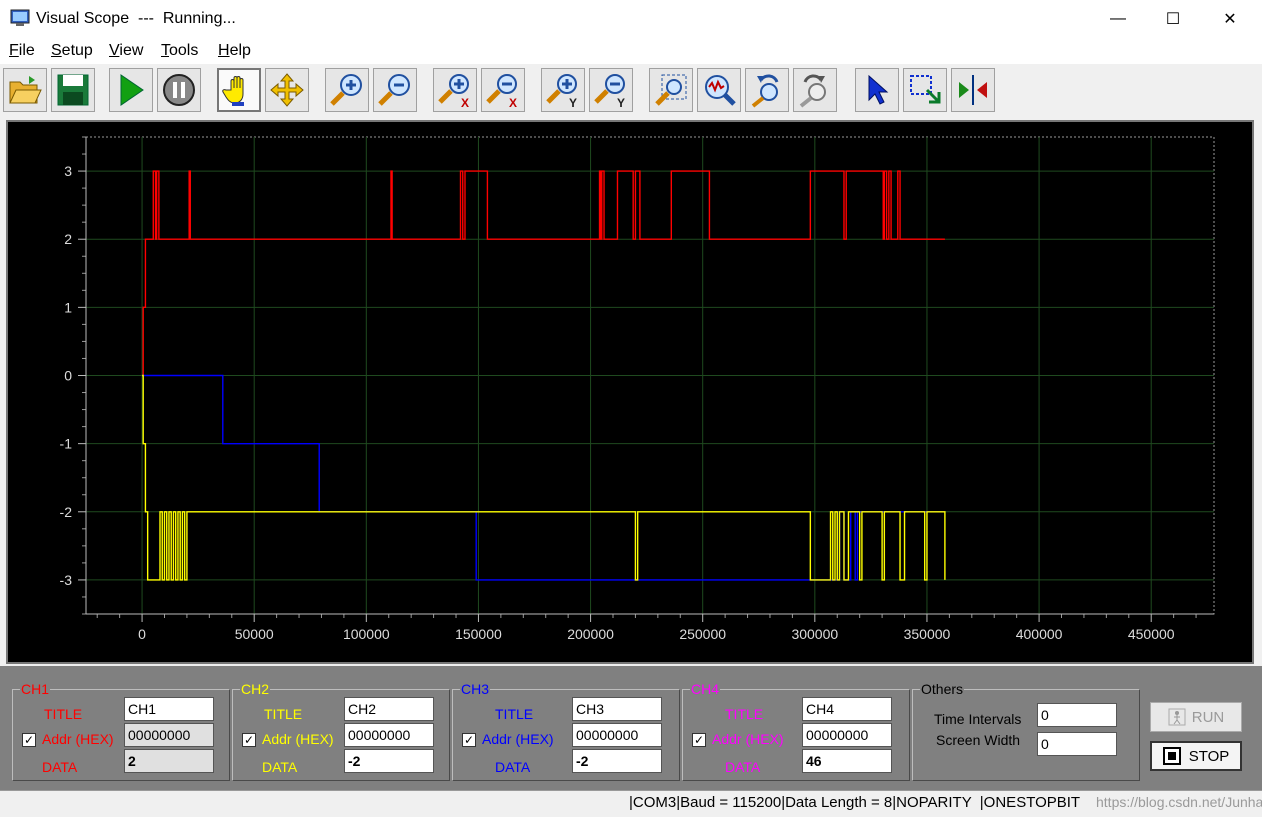 This screenshot has height=817, width=1262. I want to click on ch2-enable-checkbox: ✓, so click(249, 740).